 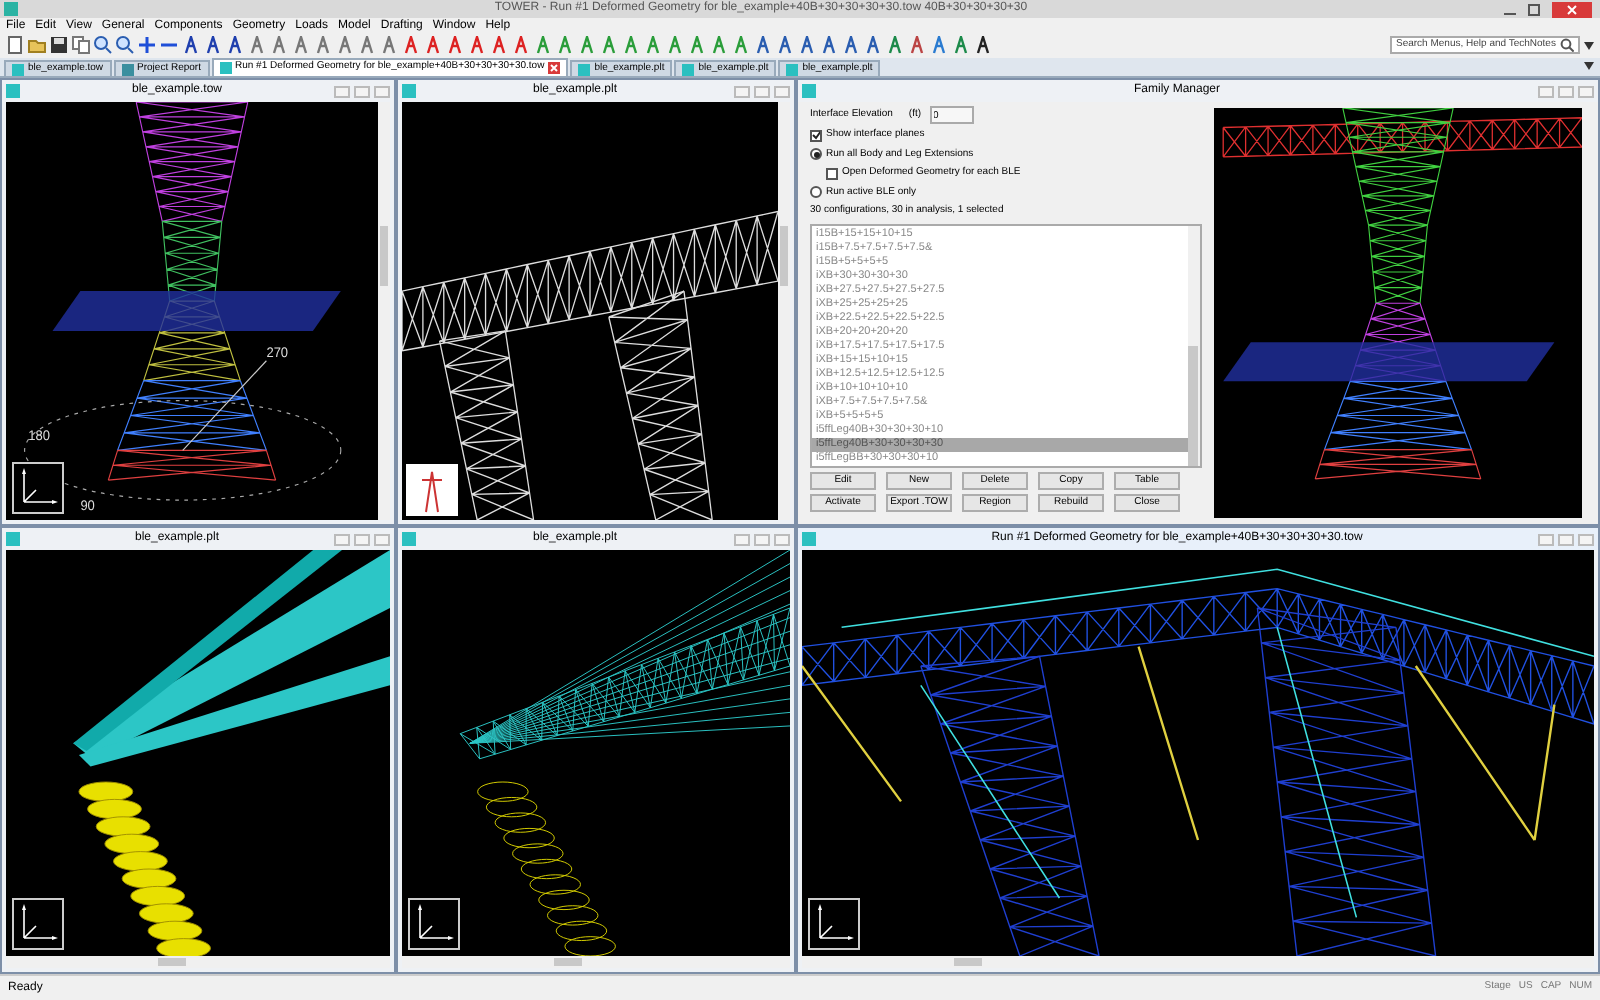 I want to click on save-icon, so click(x=59, y=45).